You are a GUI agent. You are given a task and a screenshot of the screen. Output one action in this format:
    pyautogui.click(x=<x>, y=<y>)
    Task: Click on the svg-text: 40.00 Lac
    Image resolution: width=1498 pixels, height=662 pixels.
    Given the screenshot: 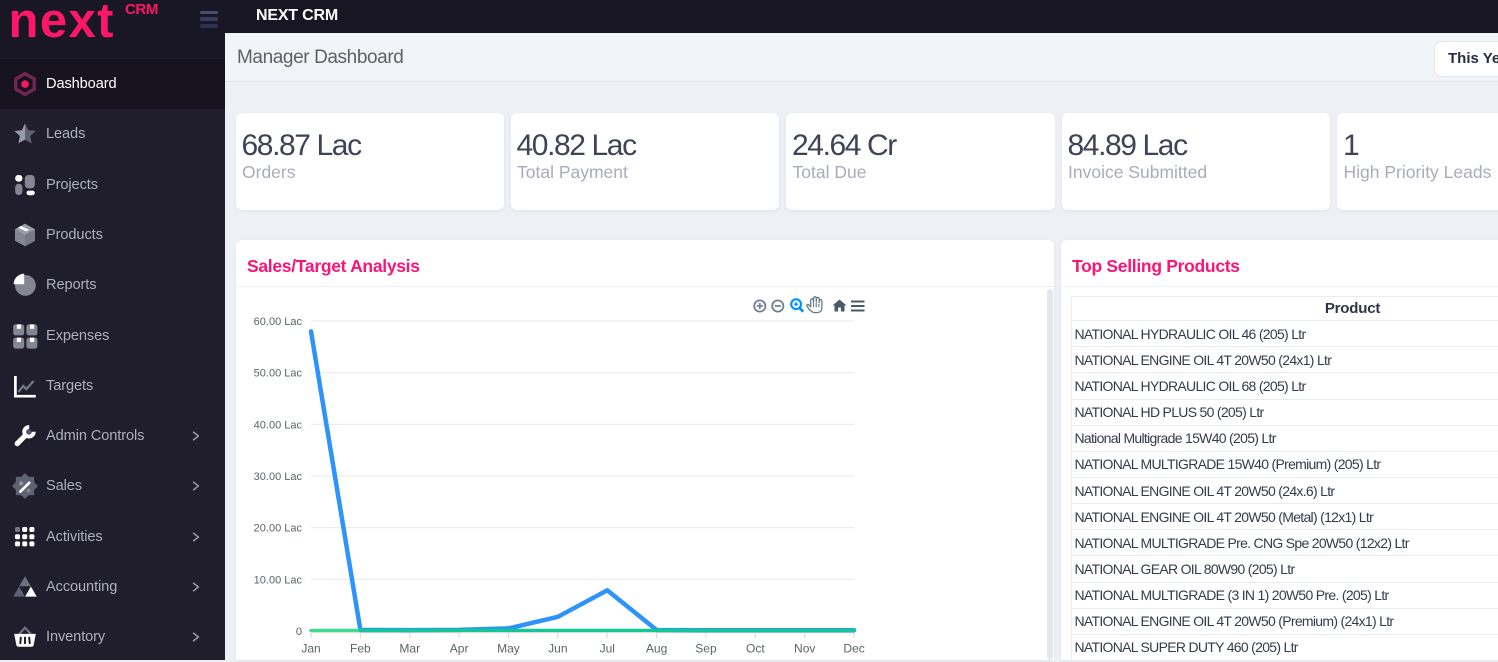 What is the action you would take?
    pyautogui.click(x=277, y=425)
    